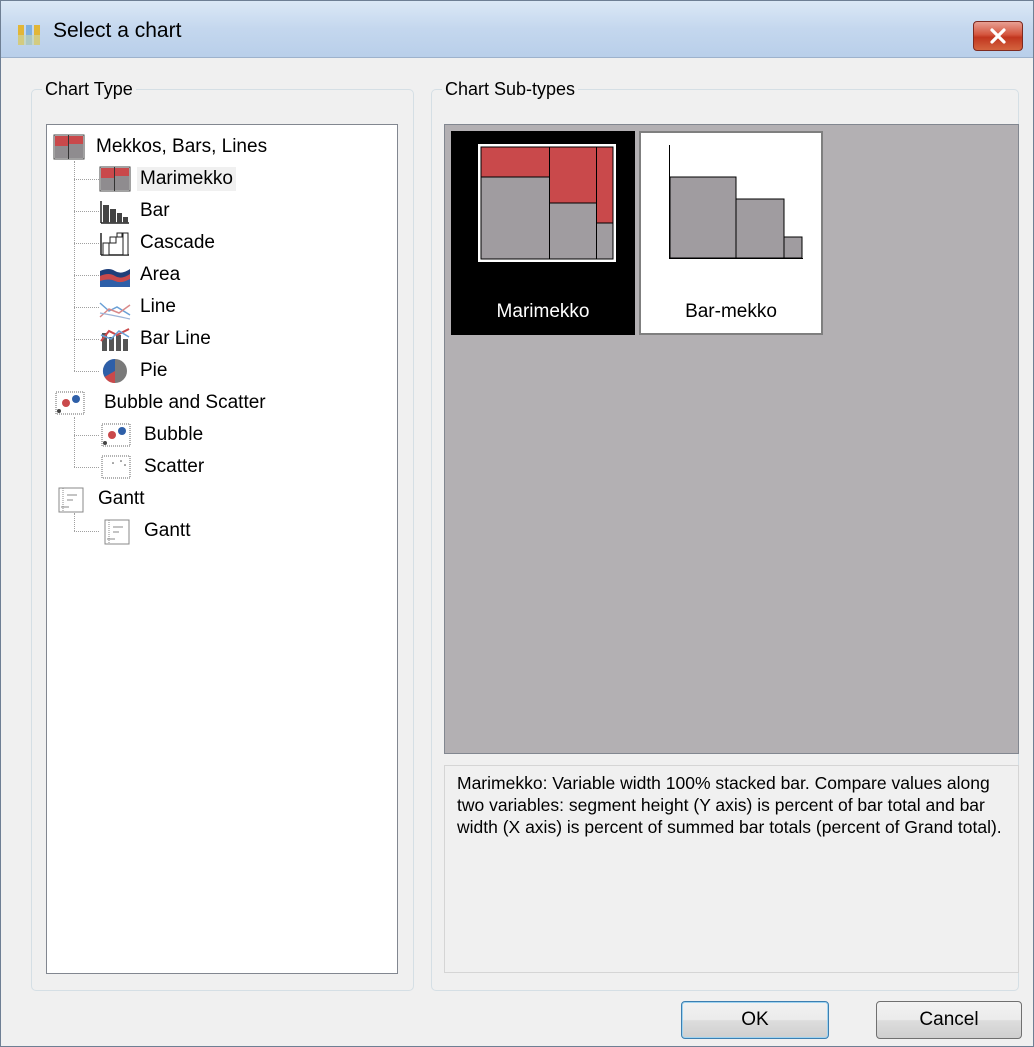 The image size is (1034, 1047). I want to click on gantt-group-icon, so click(71, 500).